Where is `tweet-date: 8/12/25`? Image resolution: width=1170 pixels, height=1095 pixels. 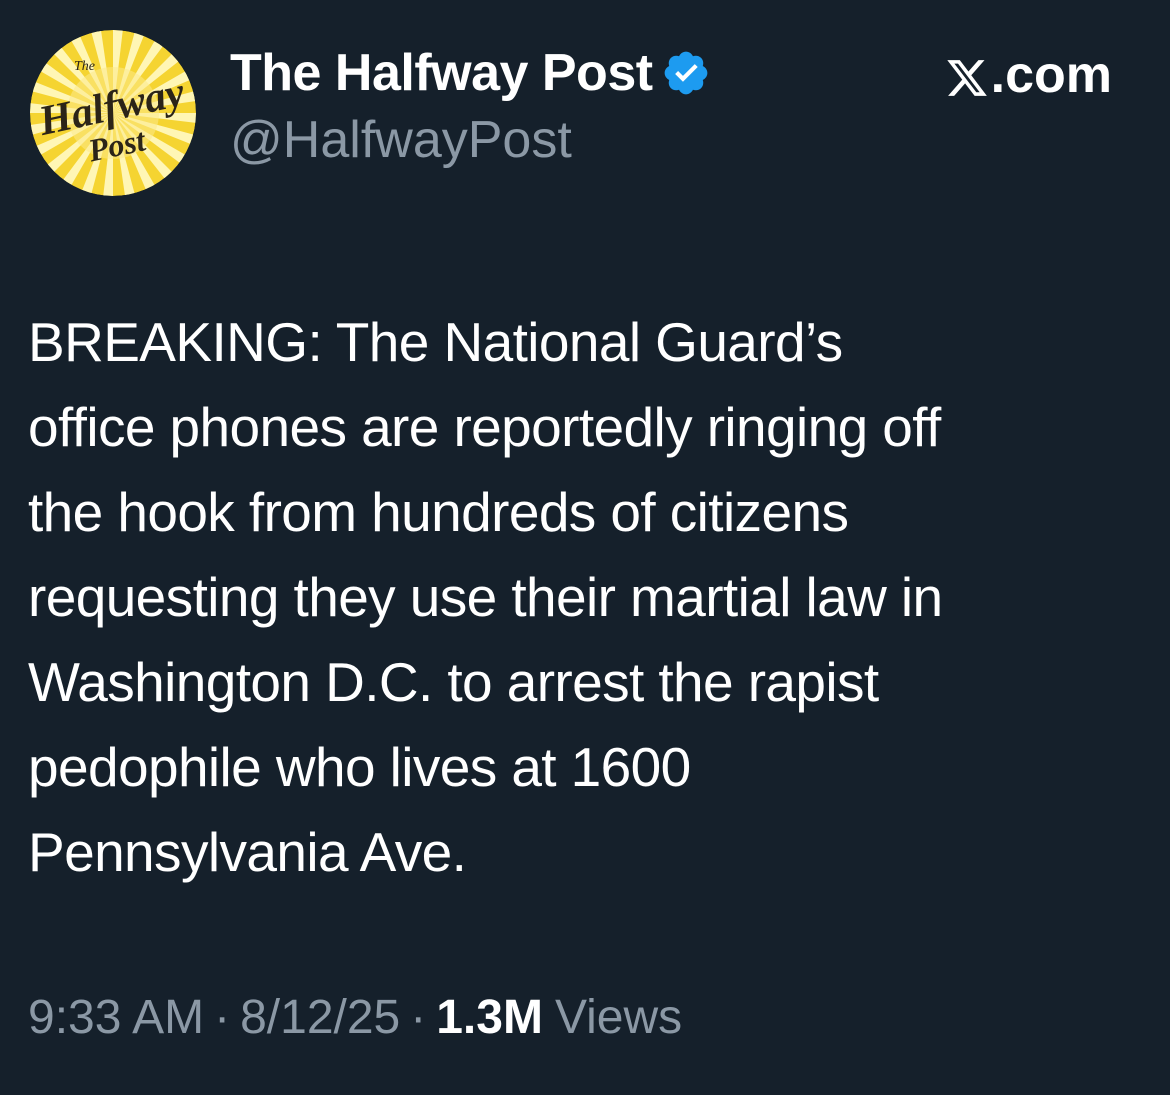 tweet-date: 8/12/25 is located at coordinates (320, 1017).